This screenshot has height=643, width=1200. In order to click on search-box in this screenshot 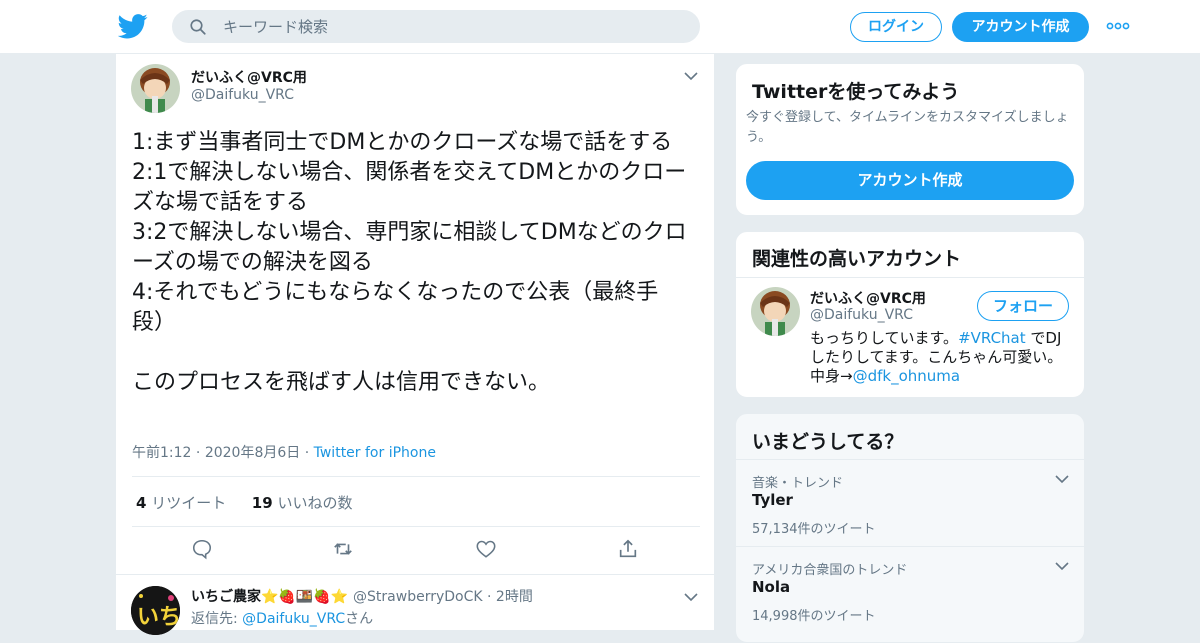, I will do `click(436, 26)`.